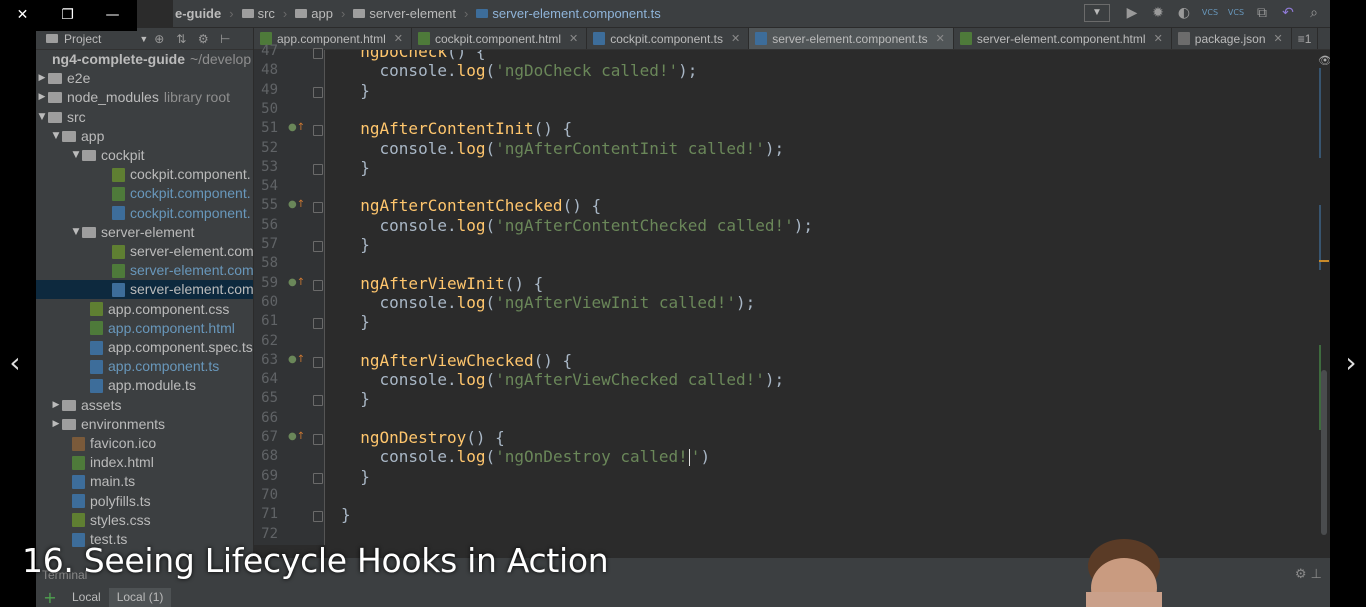 This screenshot has height=607, width=1366. What do you see at coordinates (1236, 13) in the screenshot?
I see `vcs-commit-icon: VCS` at bounding box center [1236, 13].